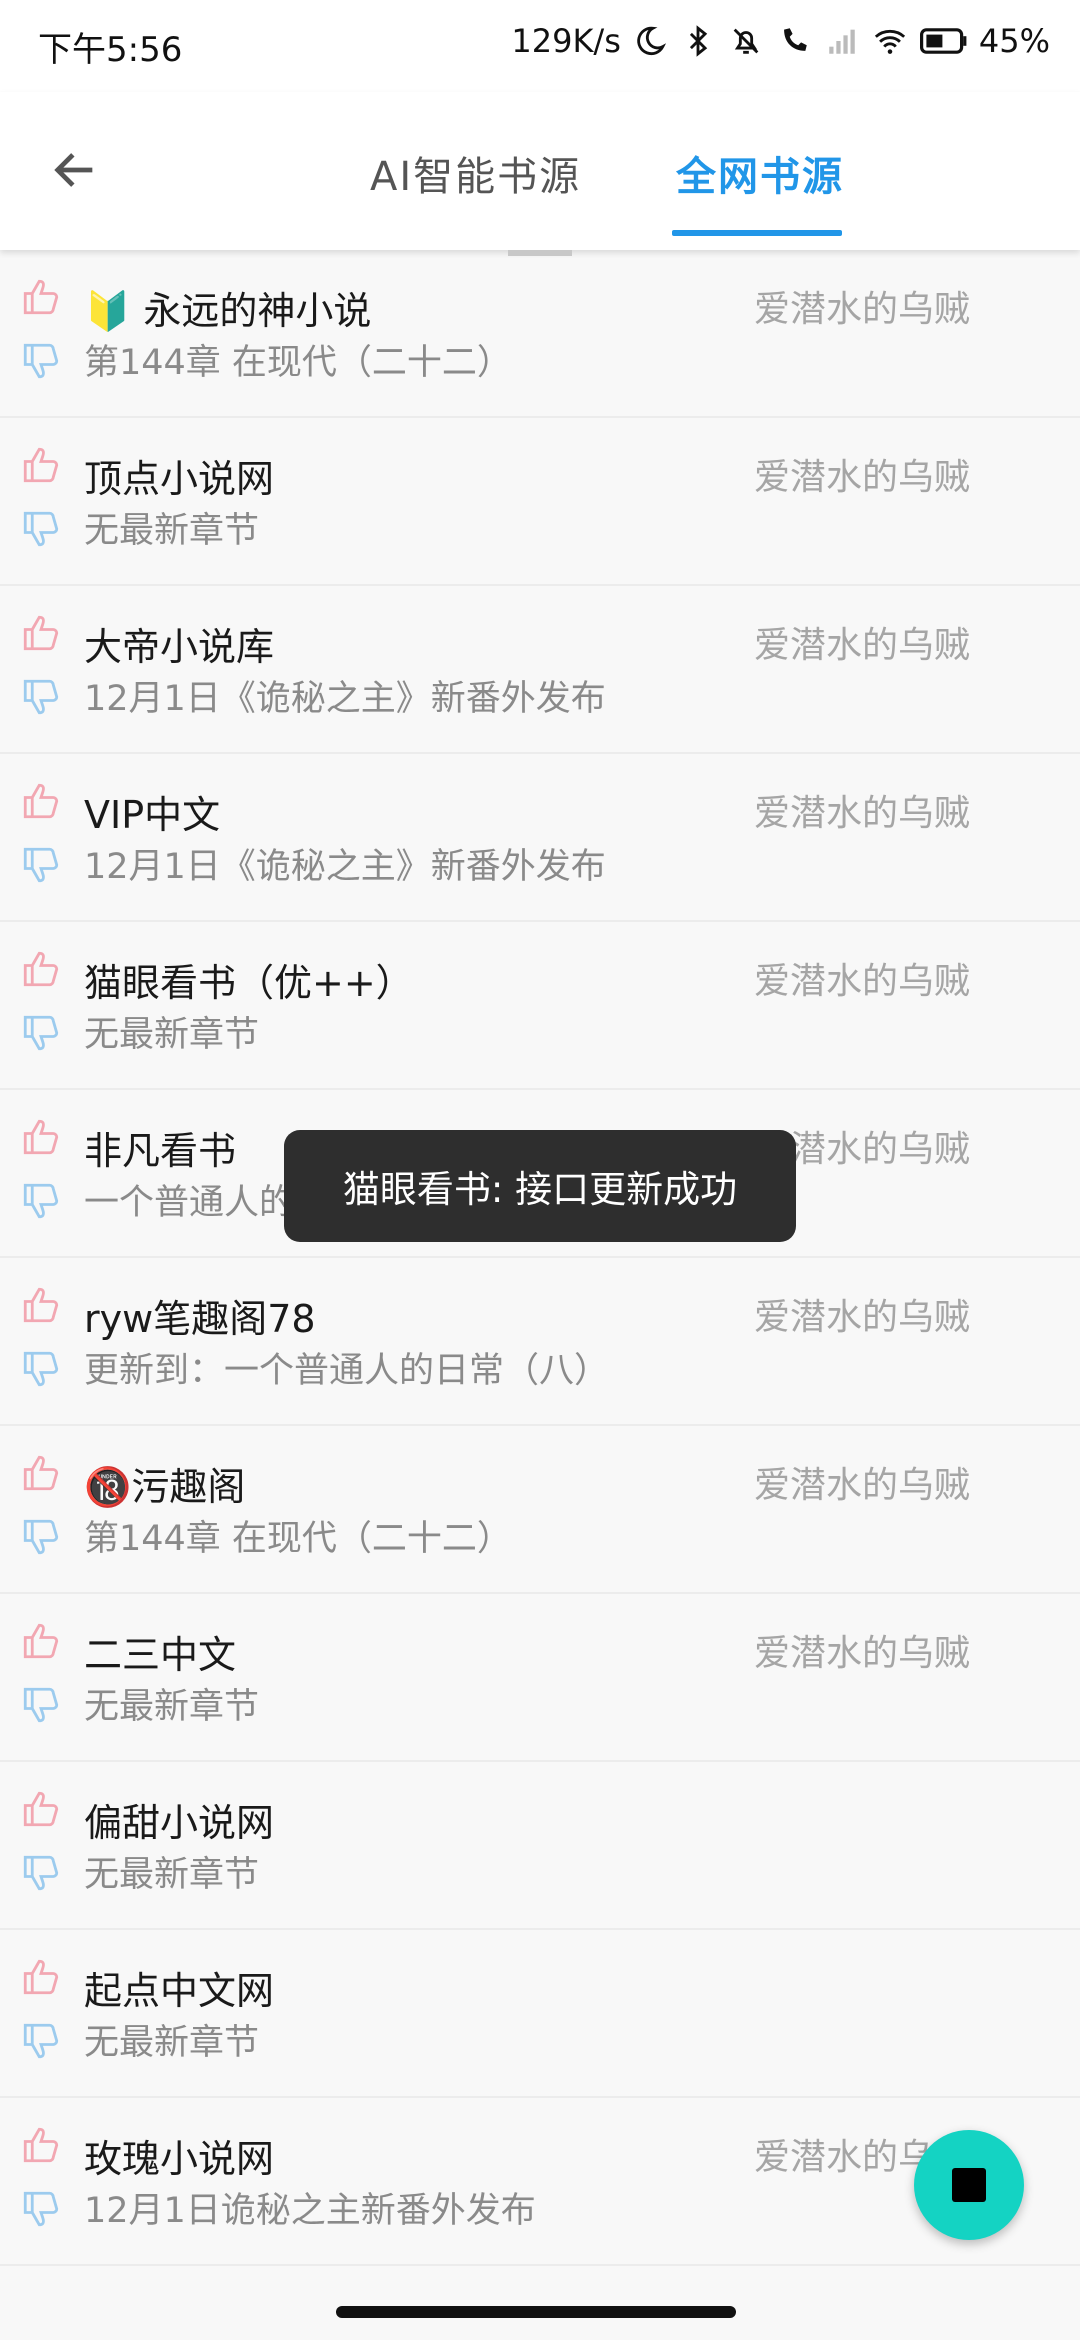 Image resolution: width=1080 pixels, height=2340 pixels. Describe the element at coordinates (540, 1186) in the screenshot. I see `toast-message: 猫眼看书: 接口更新成功` at that location.